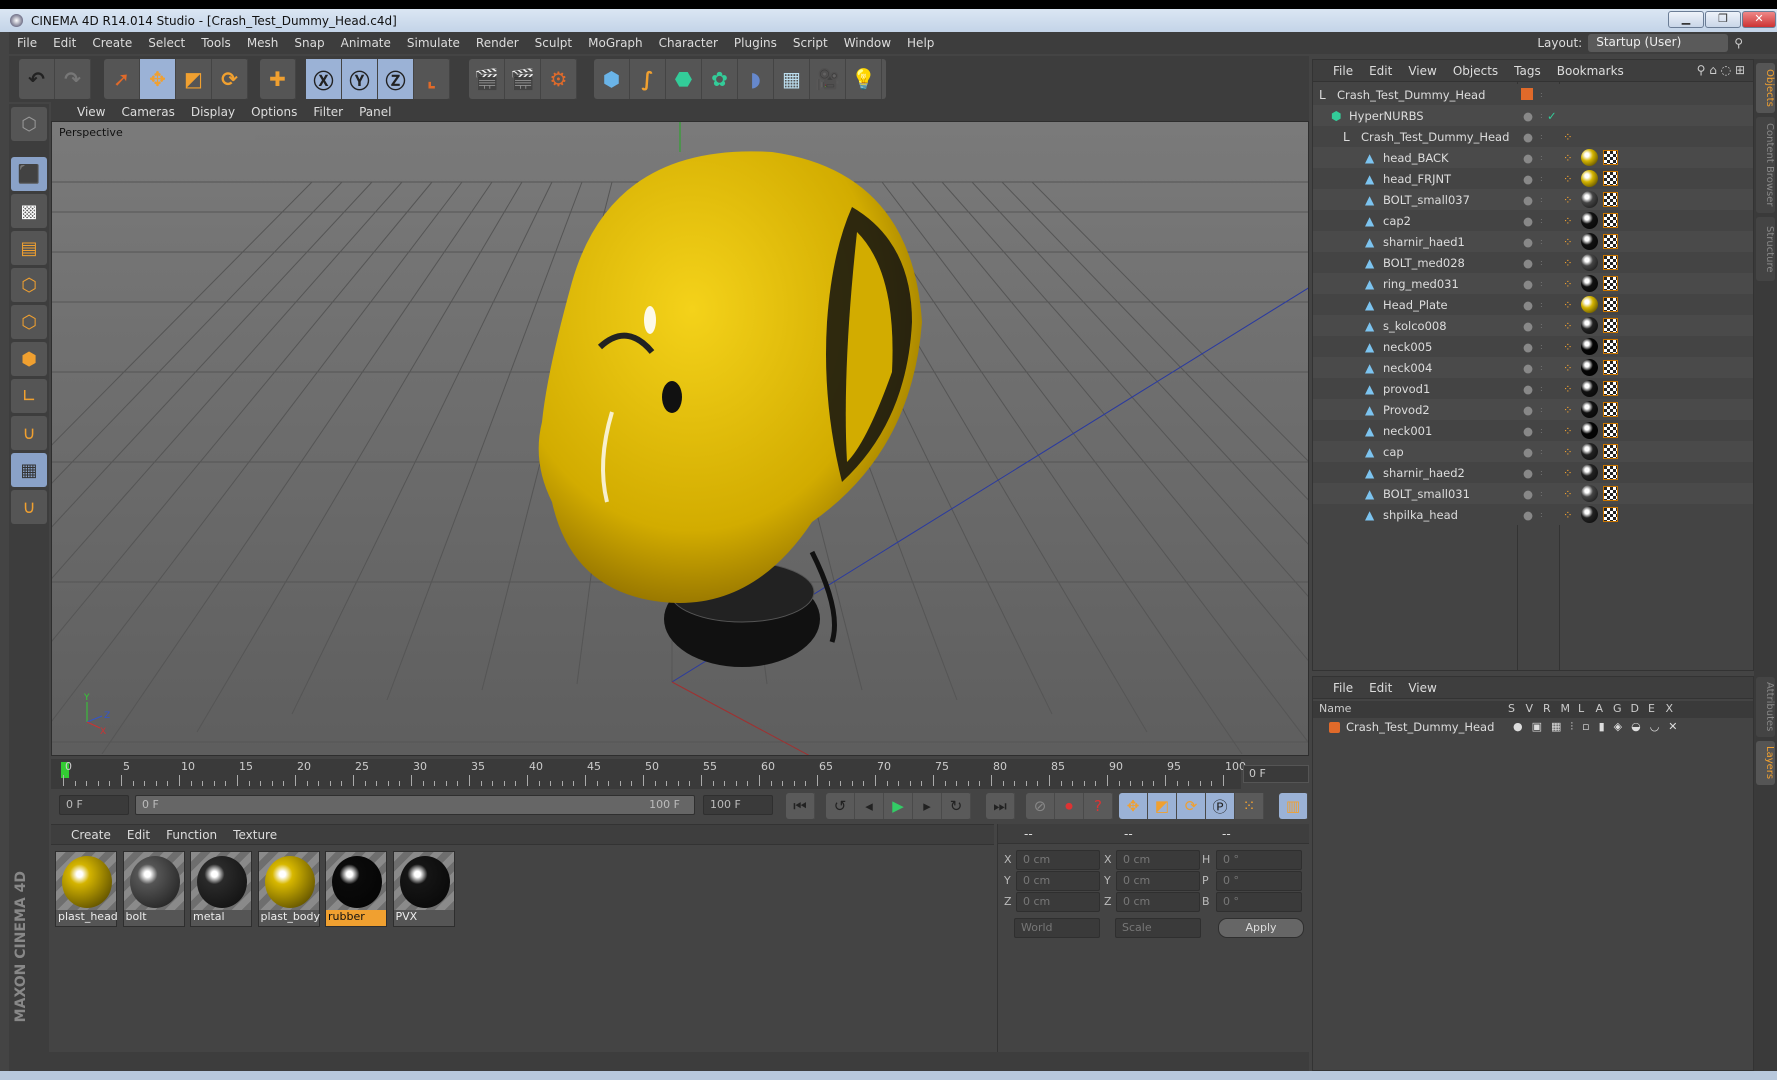  What do you see at coordinates (1651, 708) in the screenshot?
I see `layer-column-e: E` at bounding box center [1651, 708].